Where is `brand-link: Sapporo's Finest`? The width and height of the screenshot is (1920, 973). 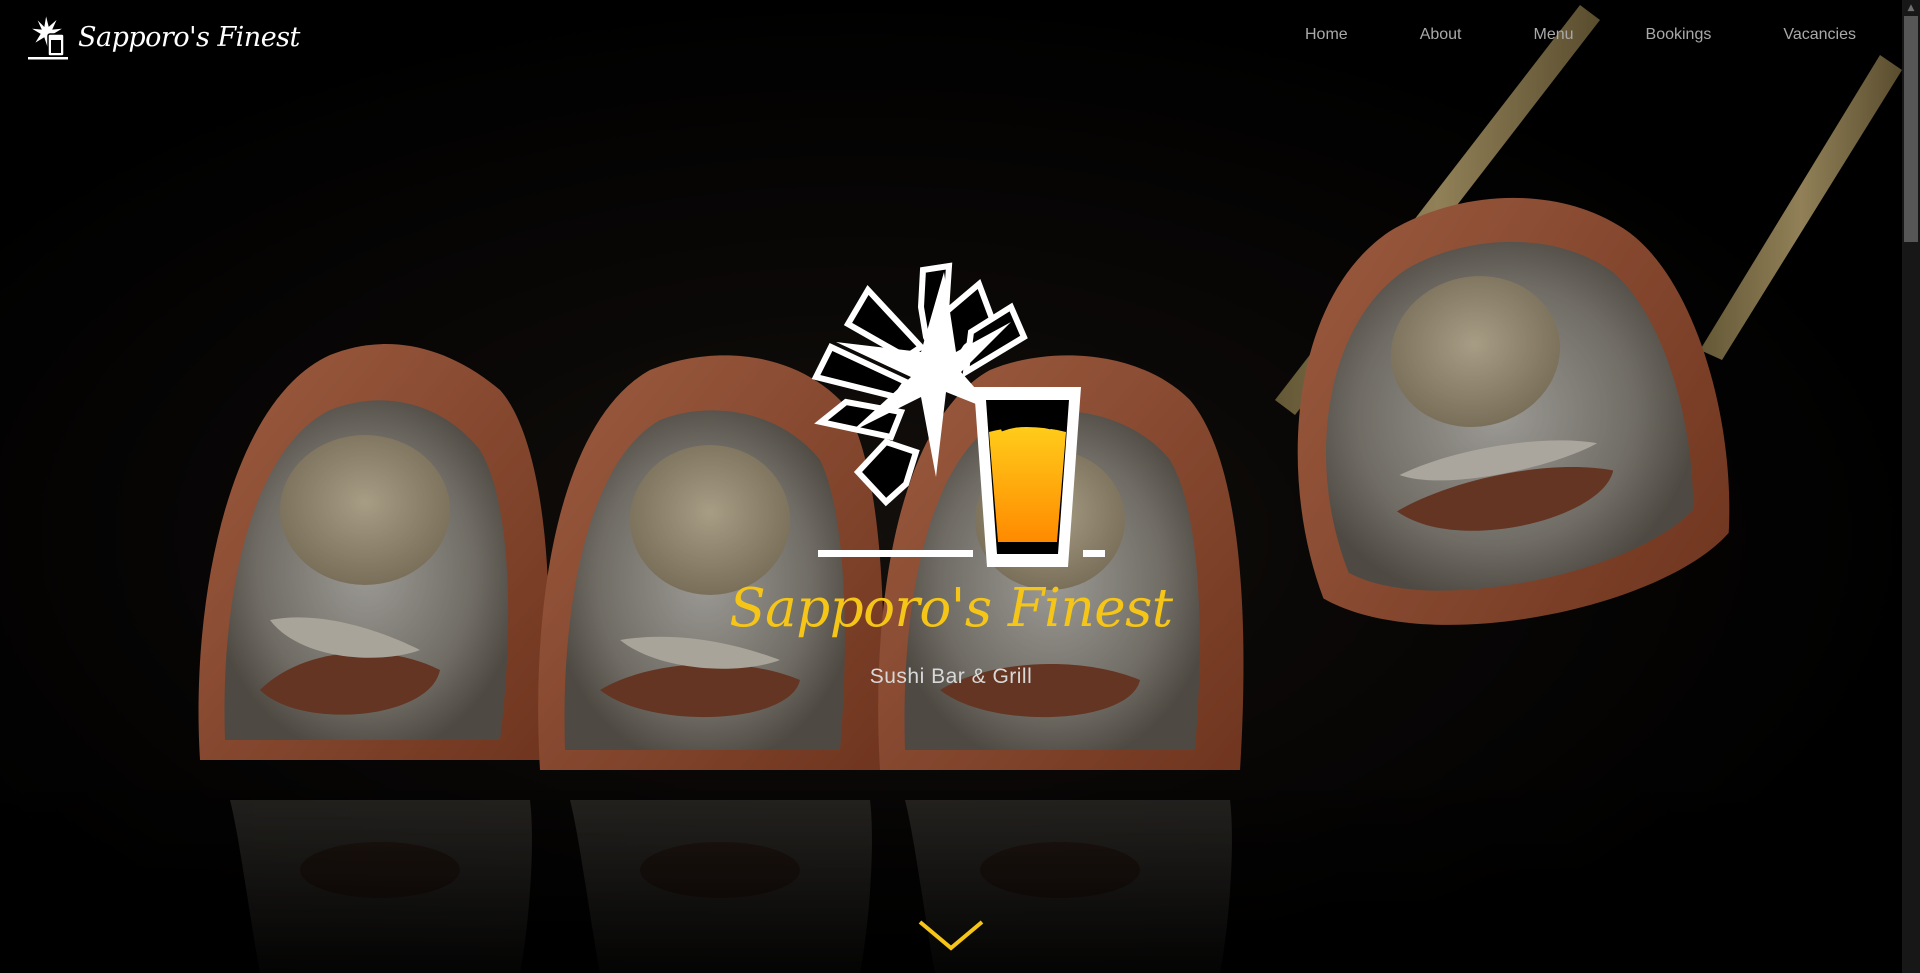
brand-link: Sapporo's Finest is located at coordinates (163, 37).